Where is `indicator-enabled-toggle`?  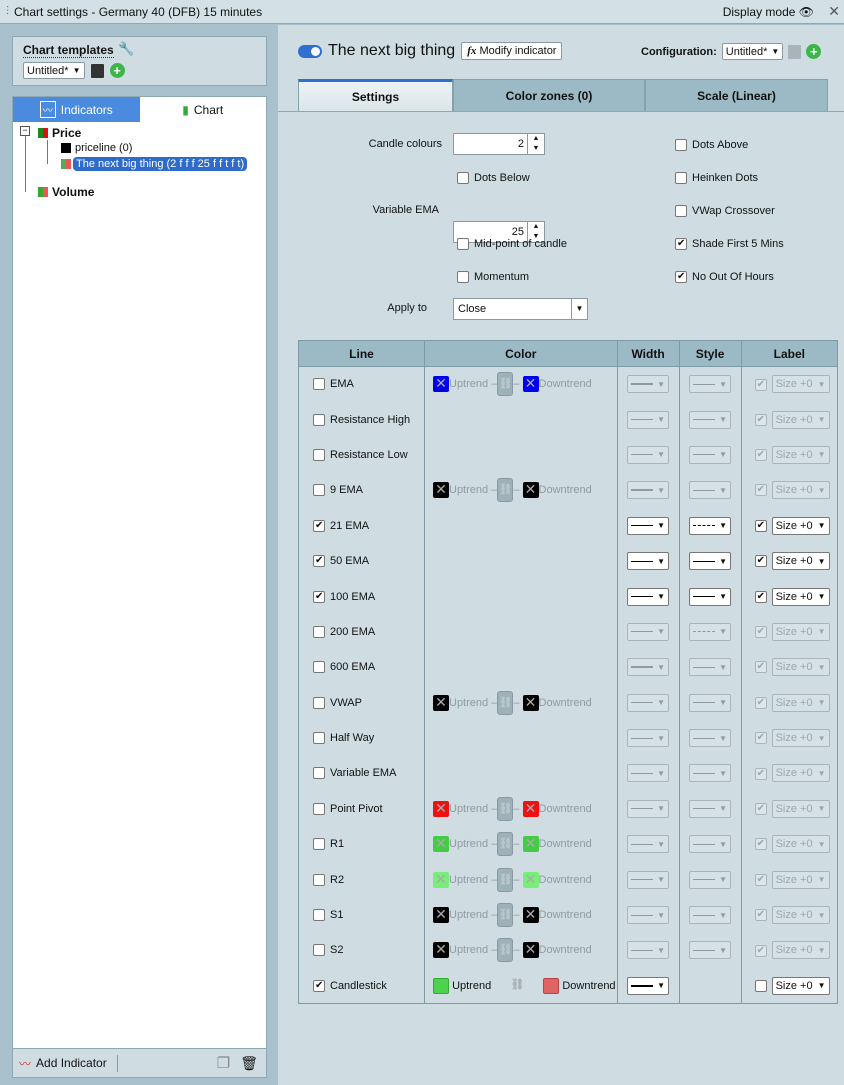
indicator-enabled-toggle is located at coordinates (310, 51).